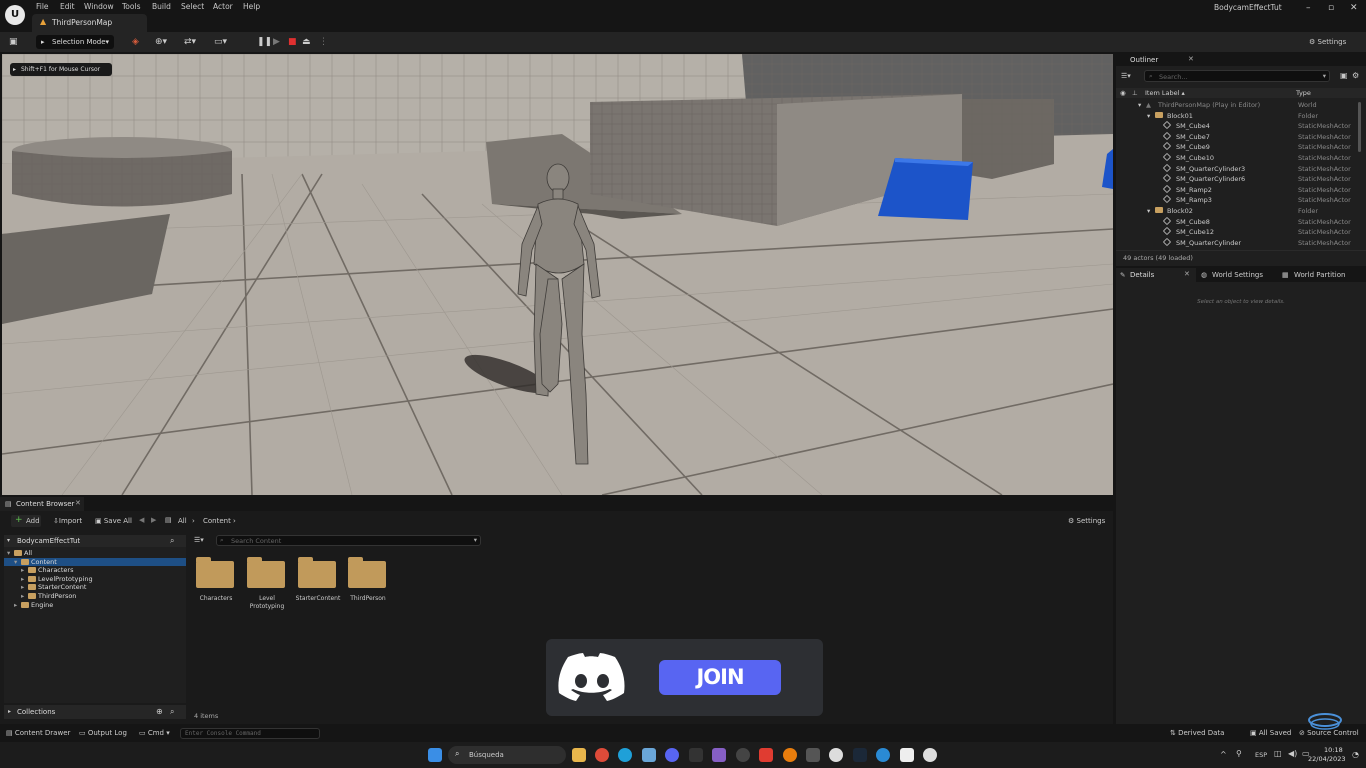  What do you see at coordinates (1223, 754) in the screenshot?
I see `chevron-up-icon: ^` at bounding box center [1223, 754].